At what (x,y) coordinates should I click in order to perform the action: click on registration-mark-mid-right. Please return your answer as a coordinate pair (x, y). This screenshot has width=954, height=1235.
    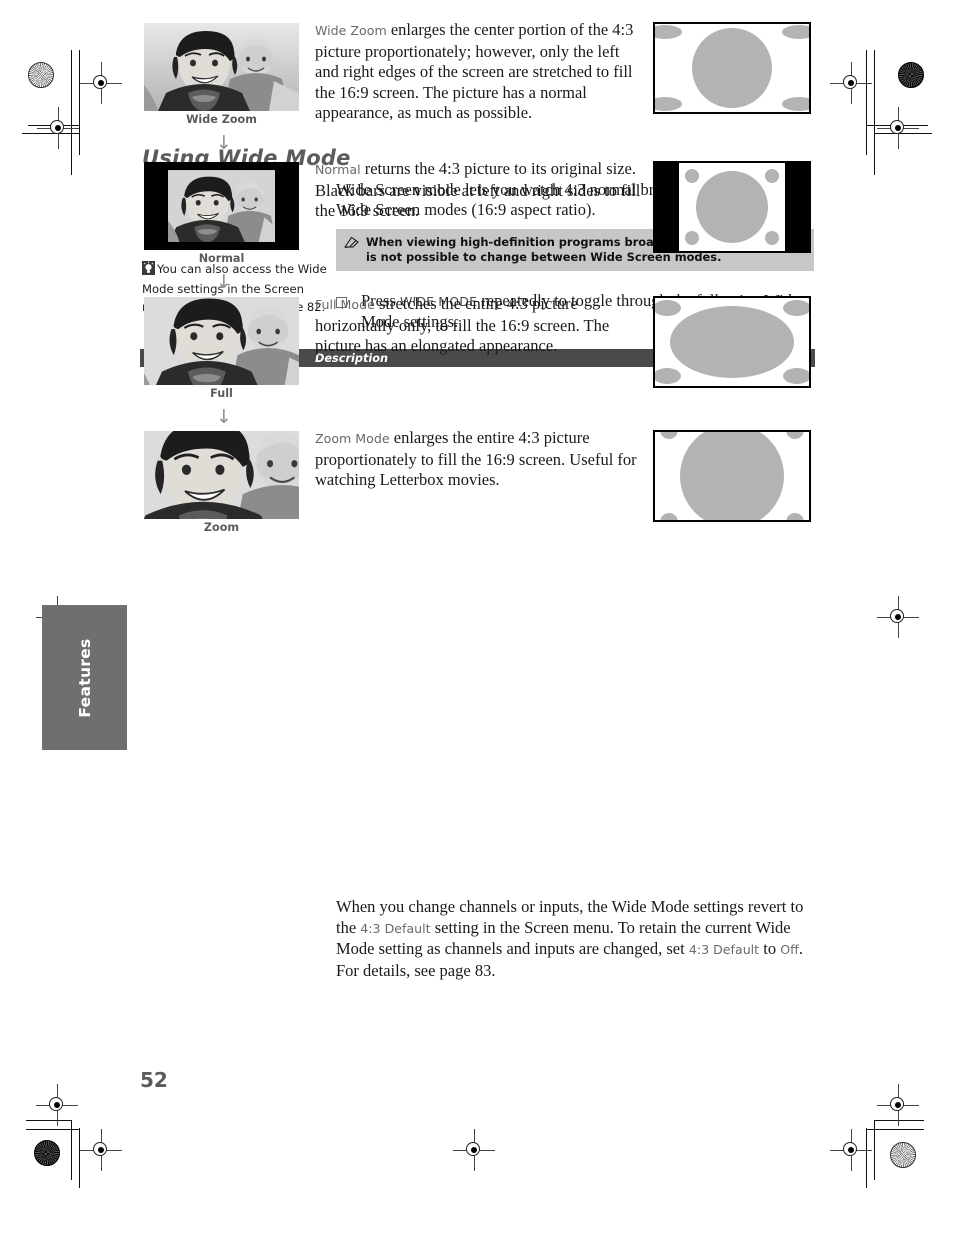
    Looking at the image, I should click on (898, 617).